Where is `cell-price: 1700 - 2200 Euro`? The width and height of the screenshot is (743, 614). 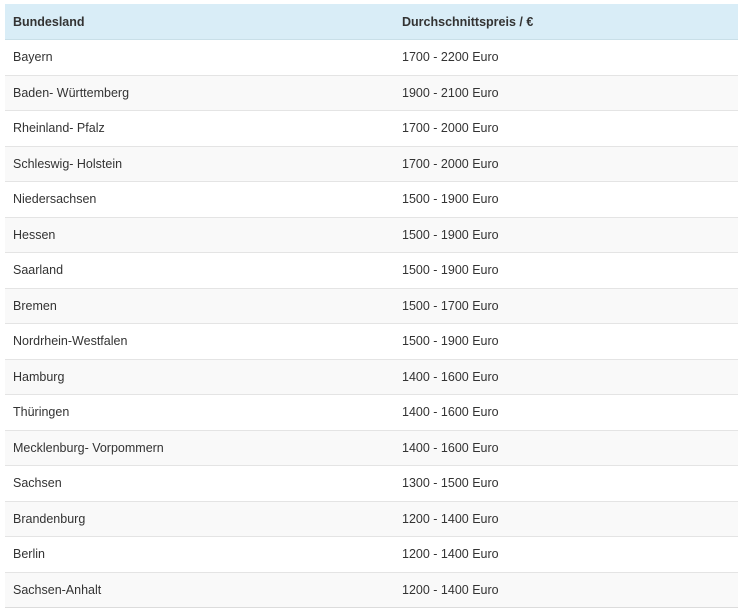 cell-price: 1700 - 2200 Euro is located at coordinates (566, 57).